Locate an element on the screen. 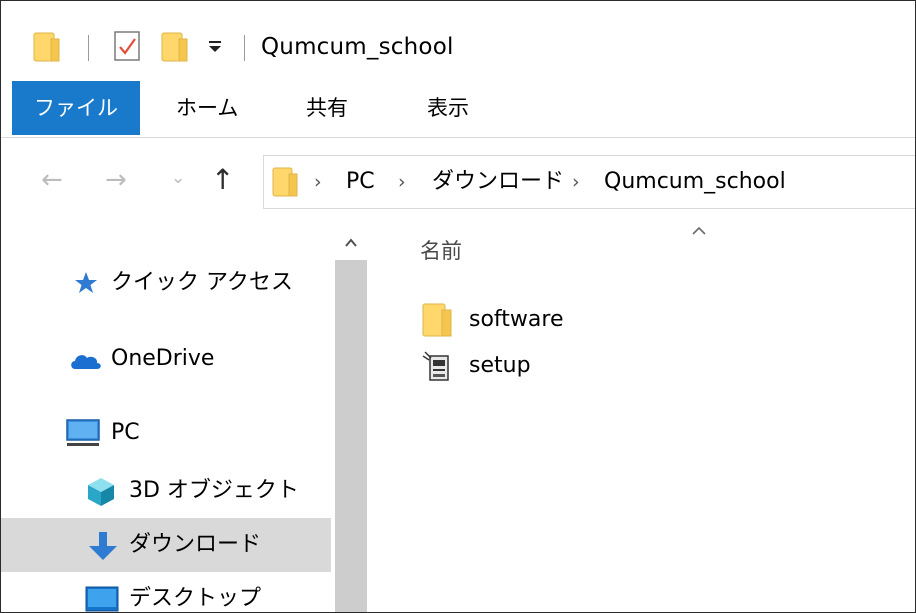 The height and width of the screenshot is (613, 916). sidebar-item-label: ダウンロード is located at coordinates (195, 544).